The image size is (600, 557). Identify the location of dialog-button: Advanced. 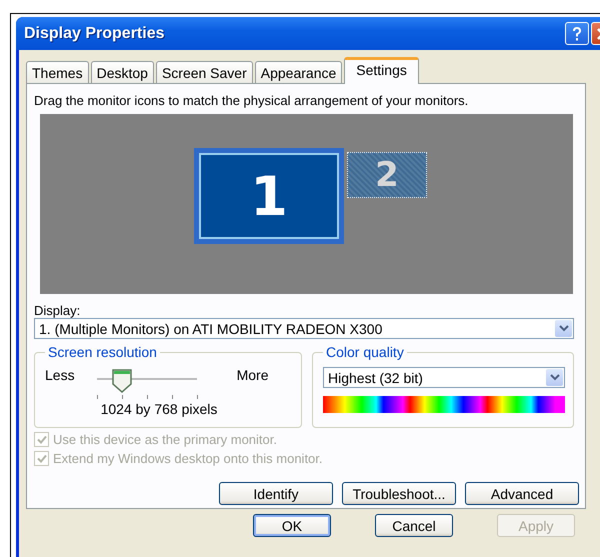
(522, 493).